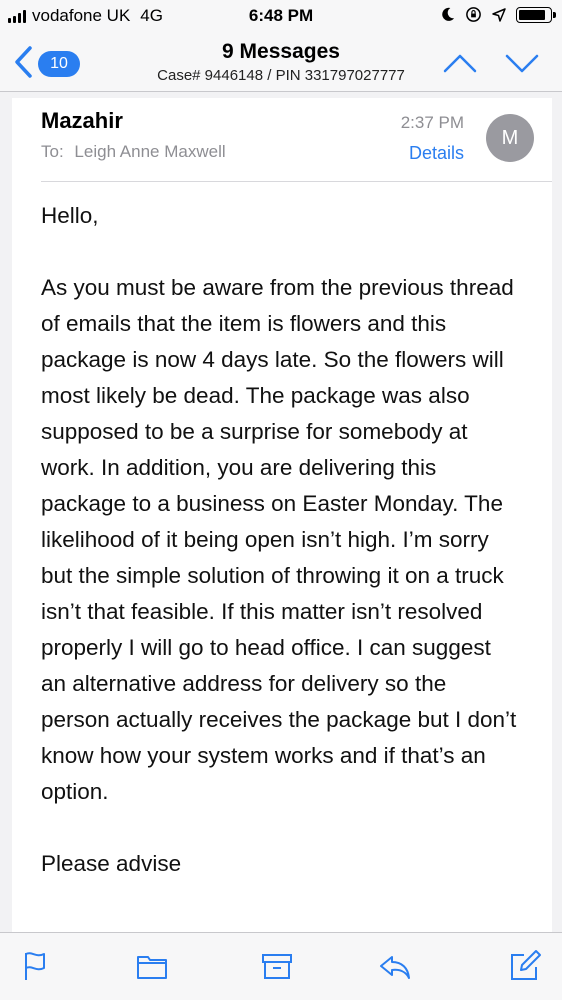  Describe the element at coordinates (281, 17) in the screenshot. I see `status-bar: vodafone UK 4G 6:48 PM` at that location.